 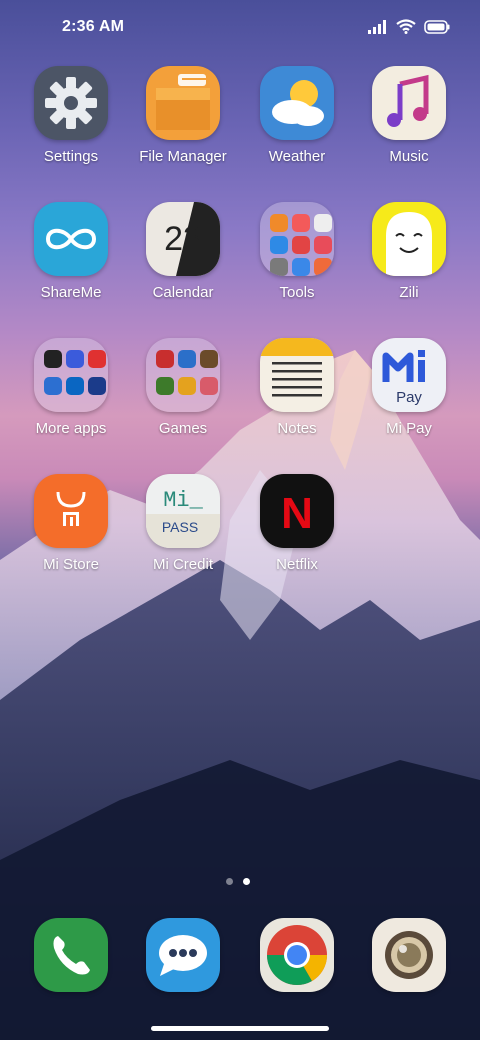 What do you see at coordinates (409, 103) in the screenshot?
I see `music-note-icon` at bounding box center [409, 103].